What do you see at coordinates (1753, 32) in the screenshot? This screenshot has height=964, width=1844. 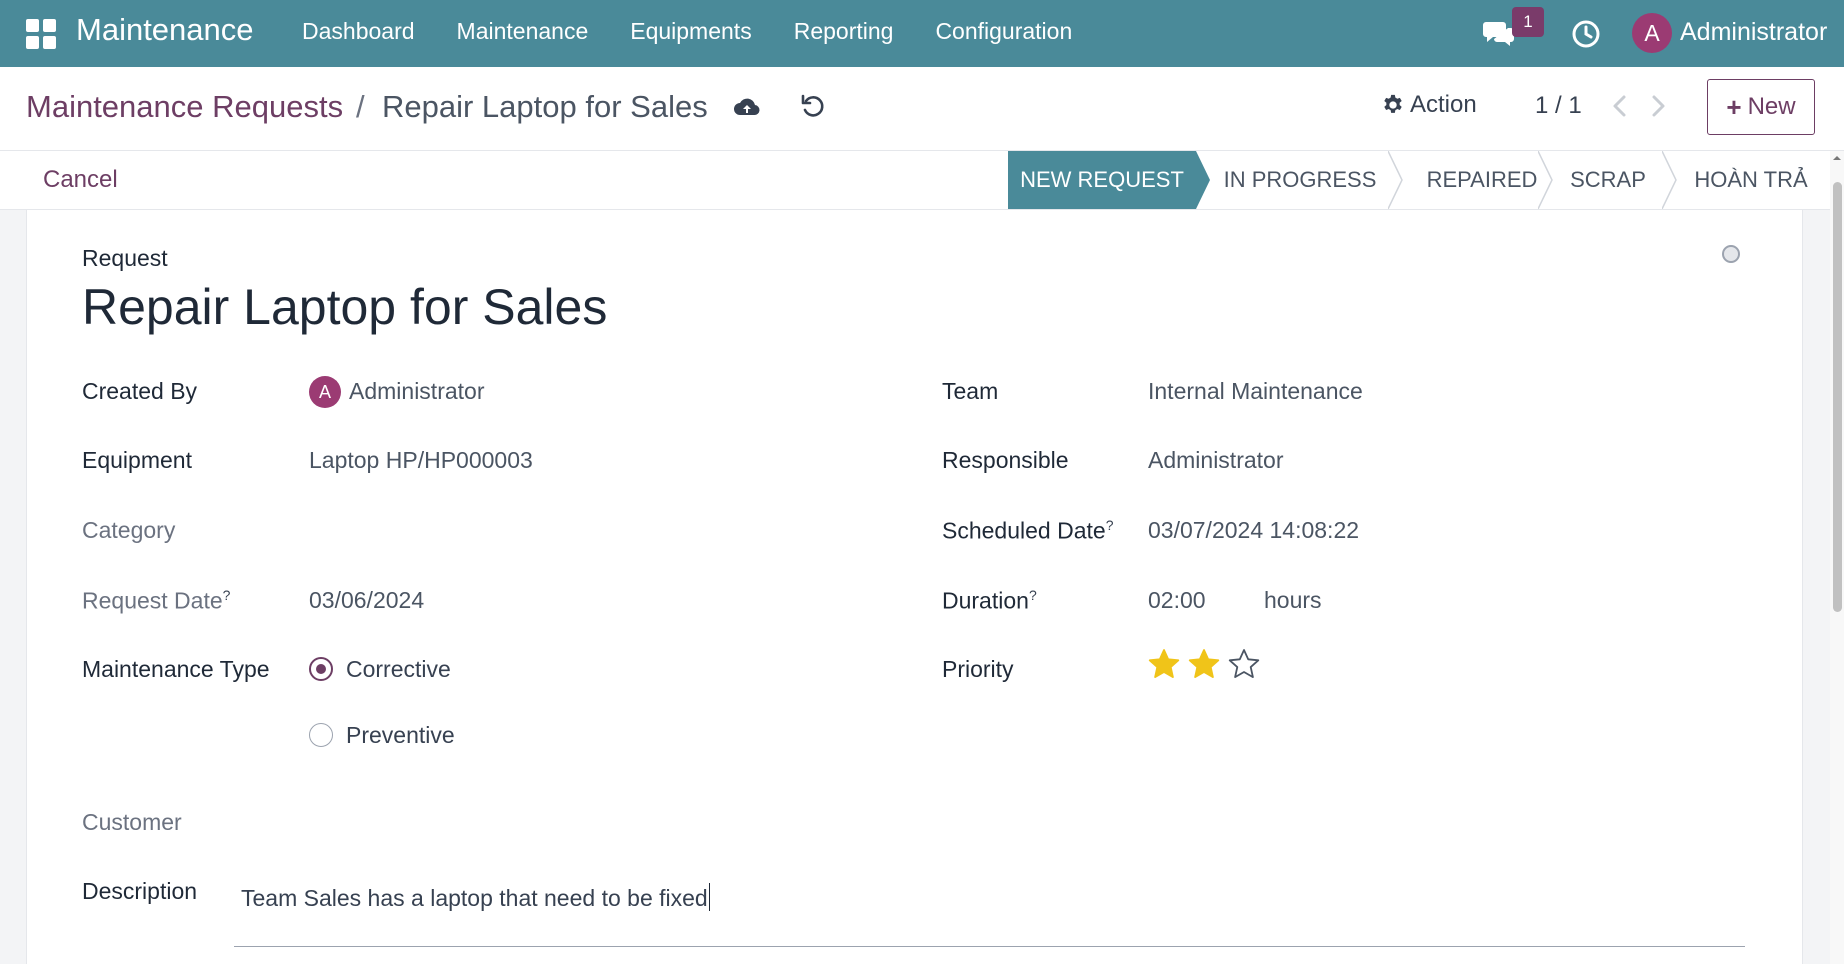 I see `user-menu: Administrator` at bounding box center [1753, 32].